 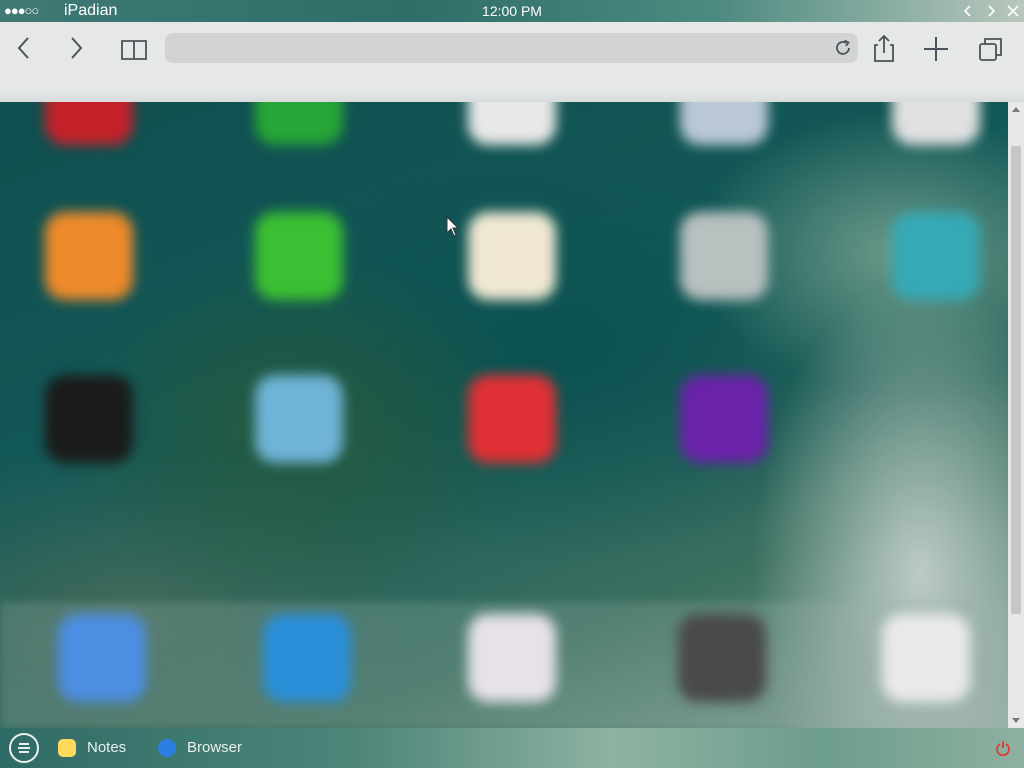 I want to click on notes-icon, so click(x=67, y=748).